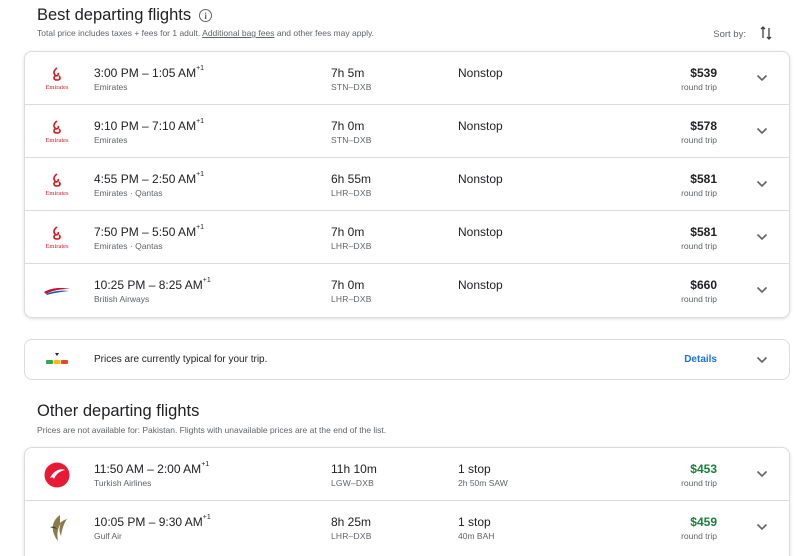 Image resolution: width=800 pixels, height=556 pixels. What do you see at coordinates (476, 536) in the screenshot?
I see `layover-detail: 40m BAH` at bounding box center [476, 536].